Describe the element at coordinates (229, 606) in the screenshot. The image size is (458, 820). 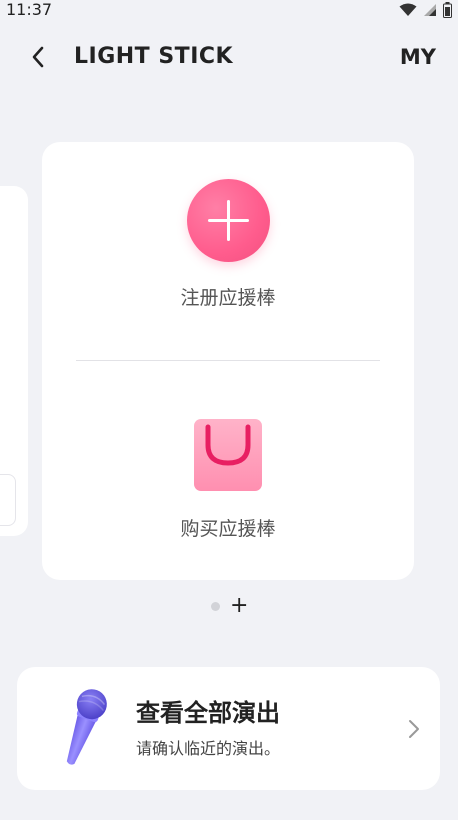
I see `card-pager: +` at that location.